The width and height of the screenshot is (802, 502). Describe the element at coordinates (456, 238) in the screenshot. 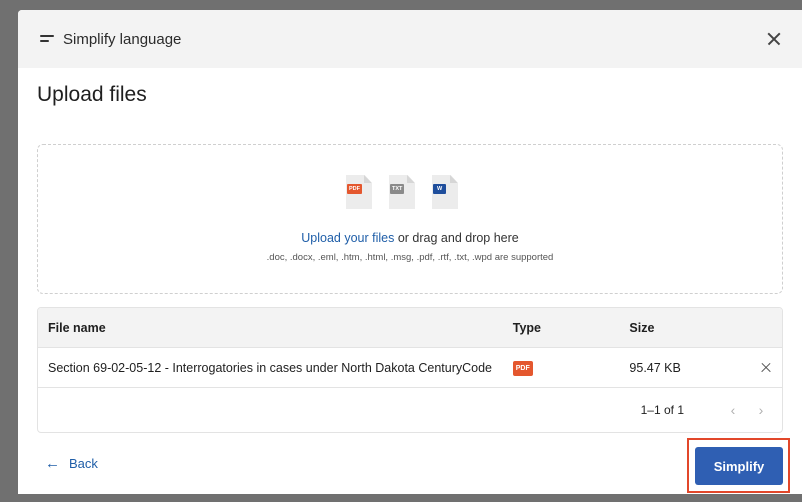

I see `drag-drop-text: or drag and drop here` at that location.